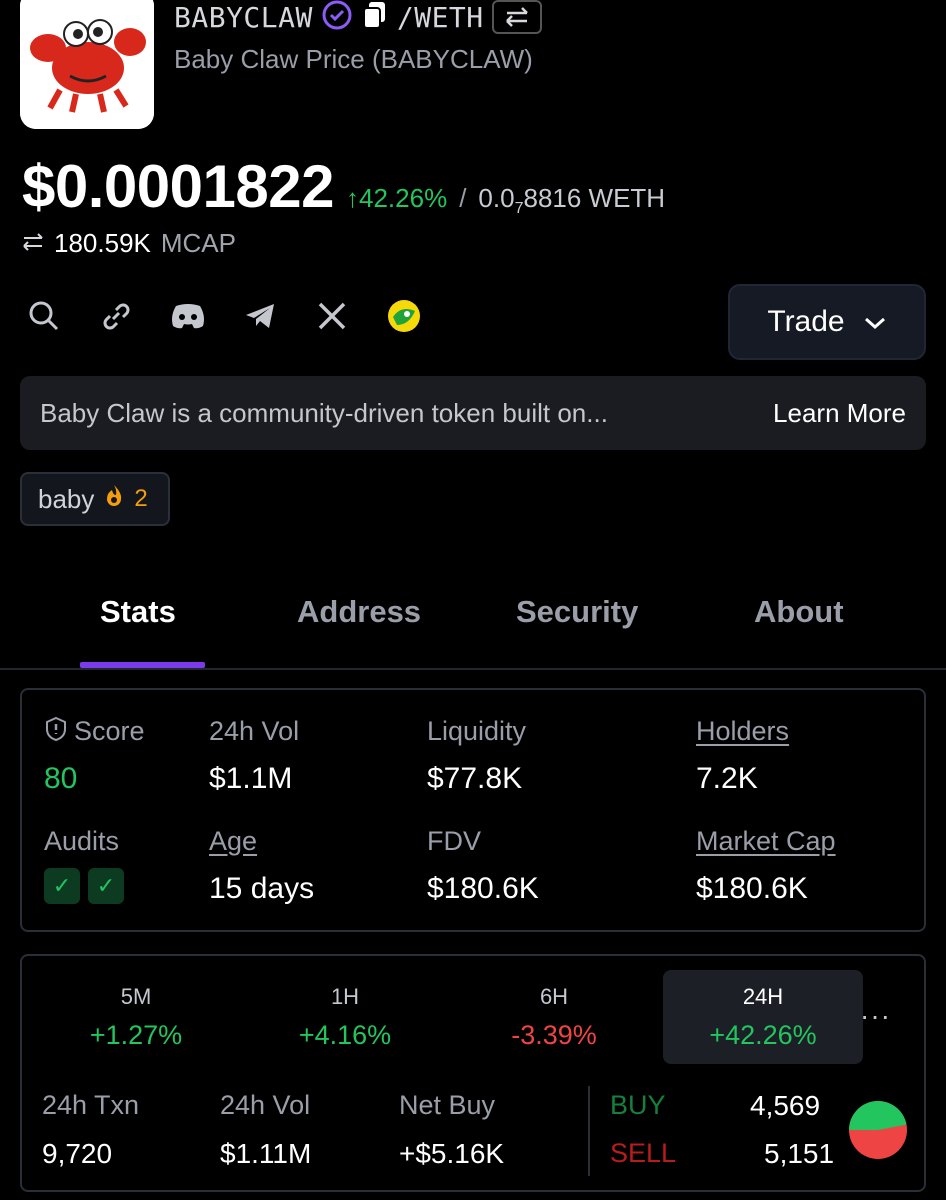 The width and height of the screenshot is (946, 1200). Describe the element at coordinates (141, 498) in the screenshot. I see `tag-count: 2` at that location.